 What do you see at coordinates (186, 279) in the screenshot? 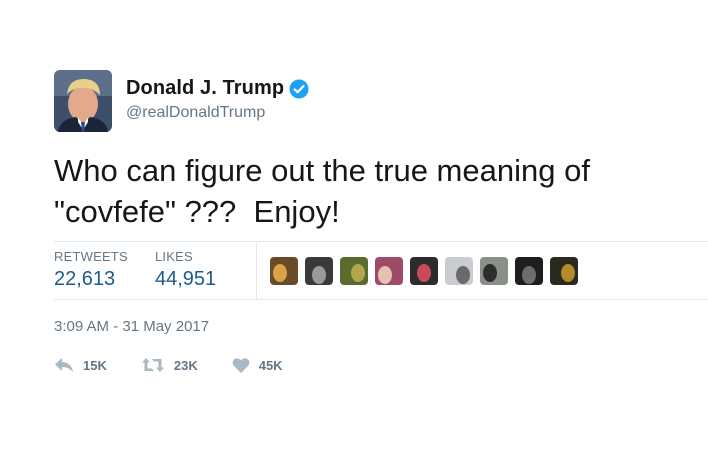
I see `likes-value: 44,951` at bounding box center [186, 279].